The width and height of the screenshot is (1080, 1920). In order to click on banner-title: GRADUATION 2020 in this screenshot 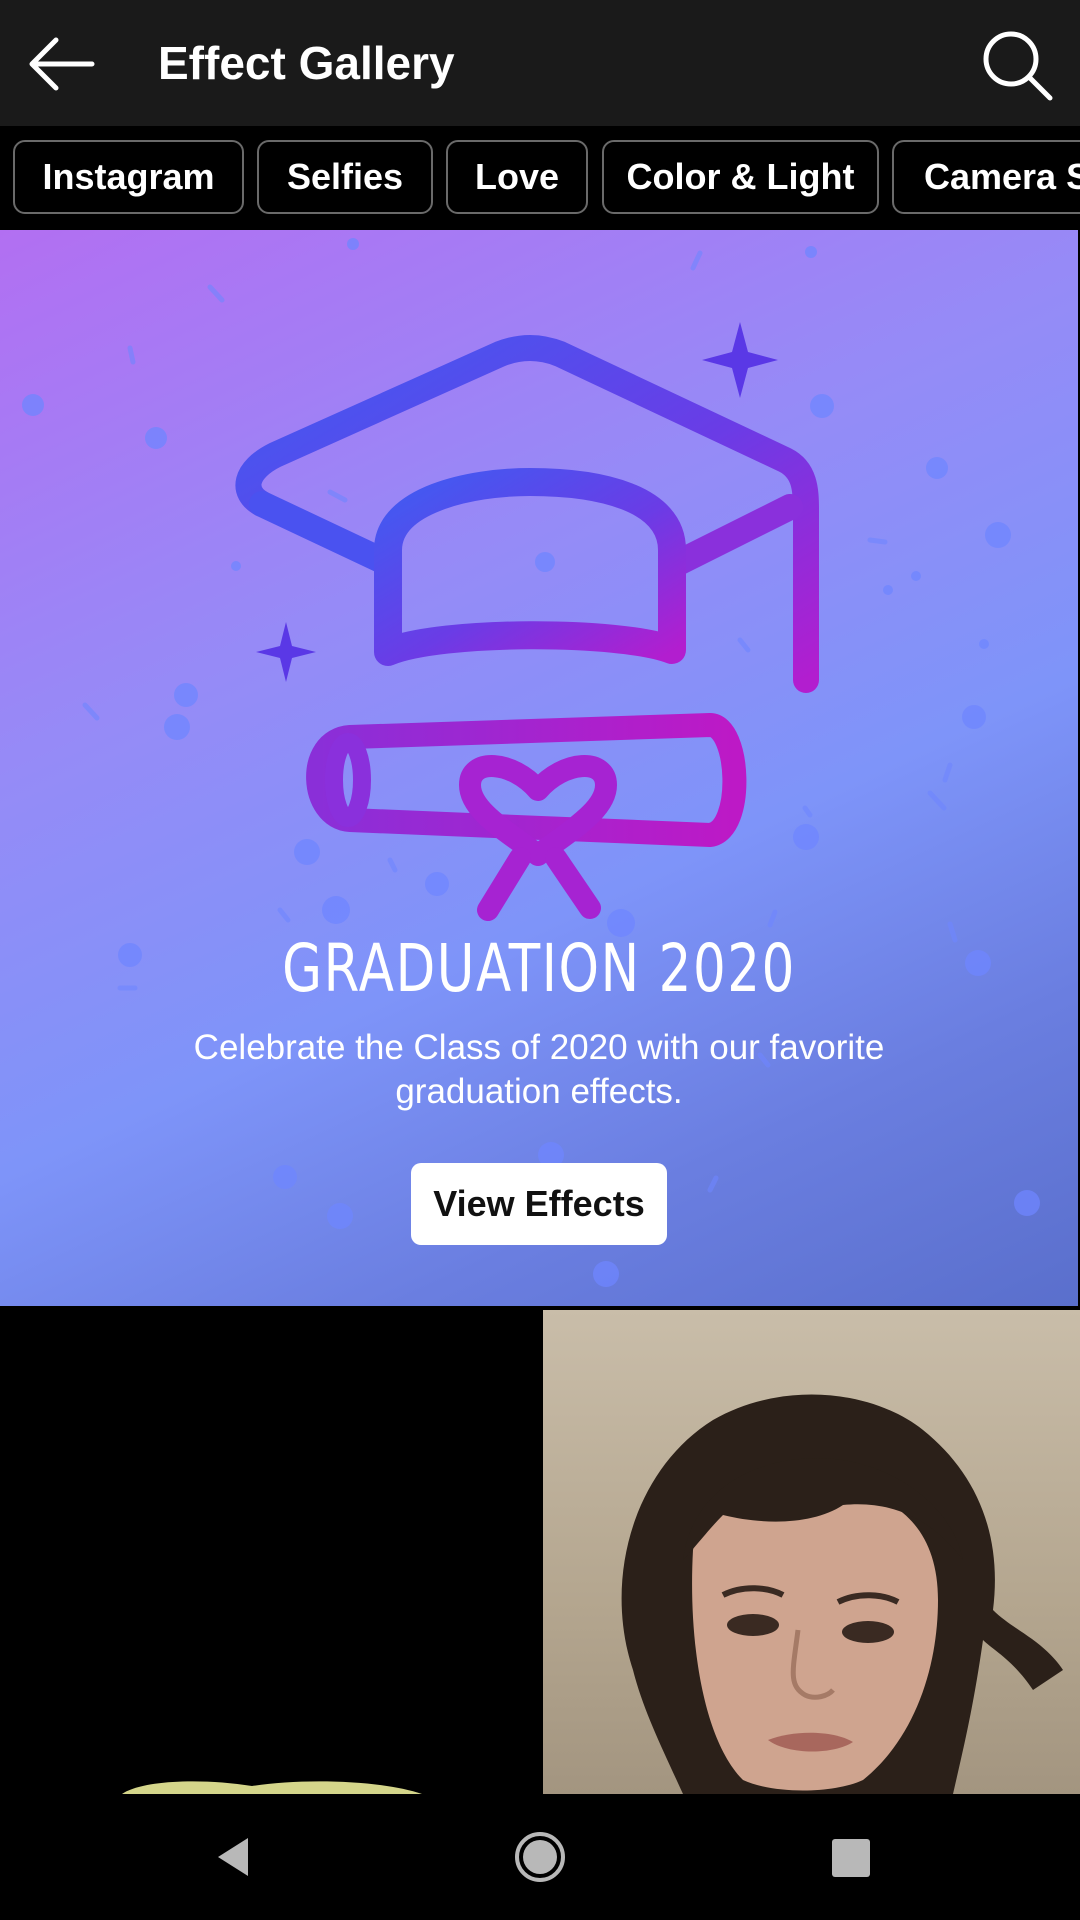, I will do `click(539, 968)`.